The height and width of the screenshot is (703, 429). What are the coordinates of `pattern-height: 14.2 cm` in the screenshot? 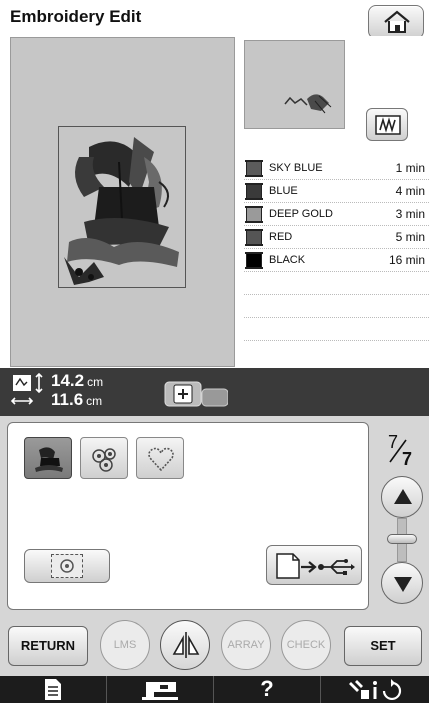 It's located at (77, 381).